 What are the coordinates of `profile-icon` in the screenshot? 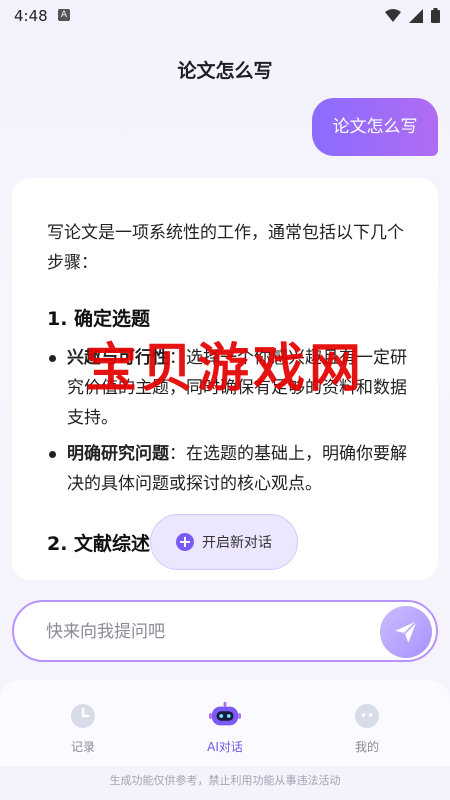 It's located at (367, 716).